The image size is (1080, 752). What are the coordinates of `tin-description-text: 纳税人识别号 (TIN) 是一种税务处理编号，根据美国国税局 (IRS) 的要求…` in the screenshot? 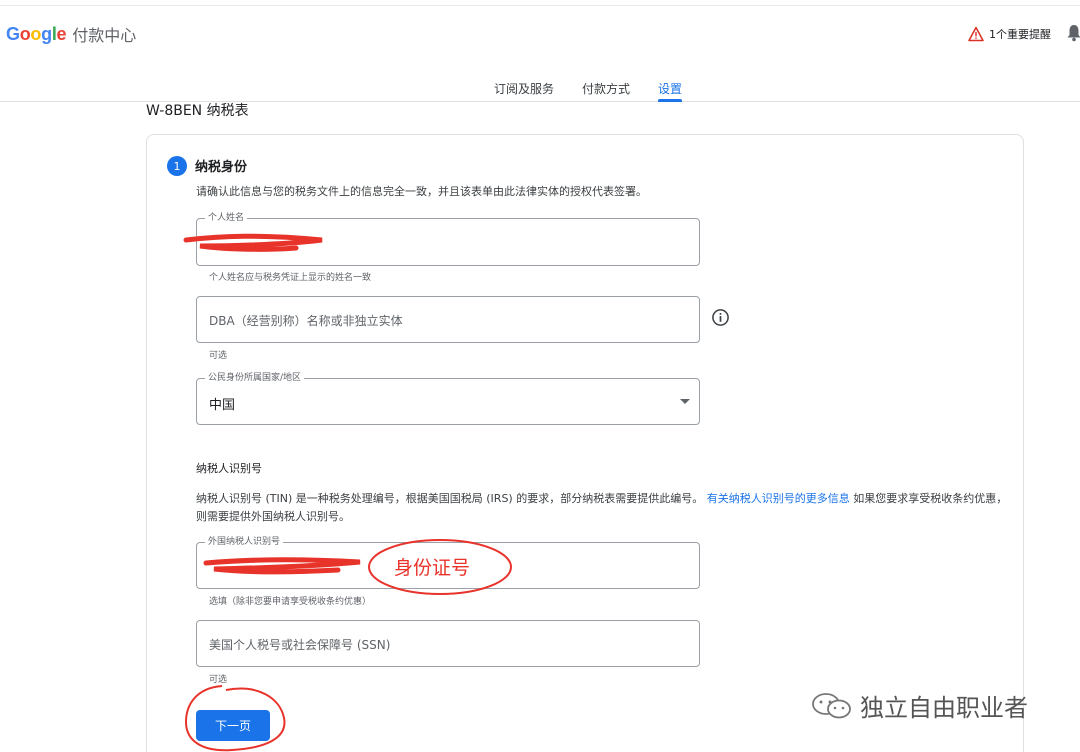 It's located at (450, 498).